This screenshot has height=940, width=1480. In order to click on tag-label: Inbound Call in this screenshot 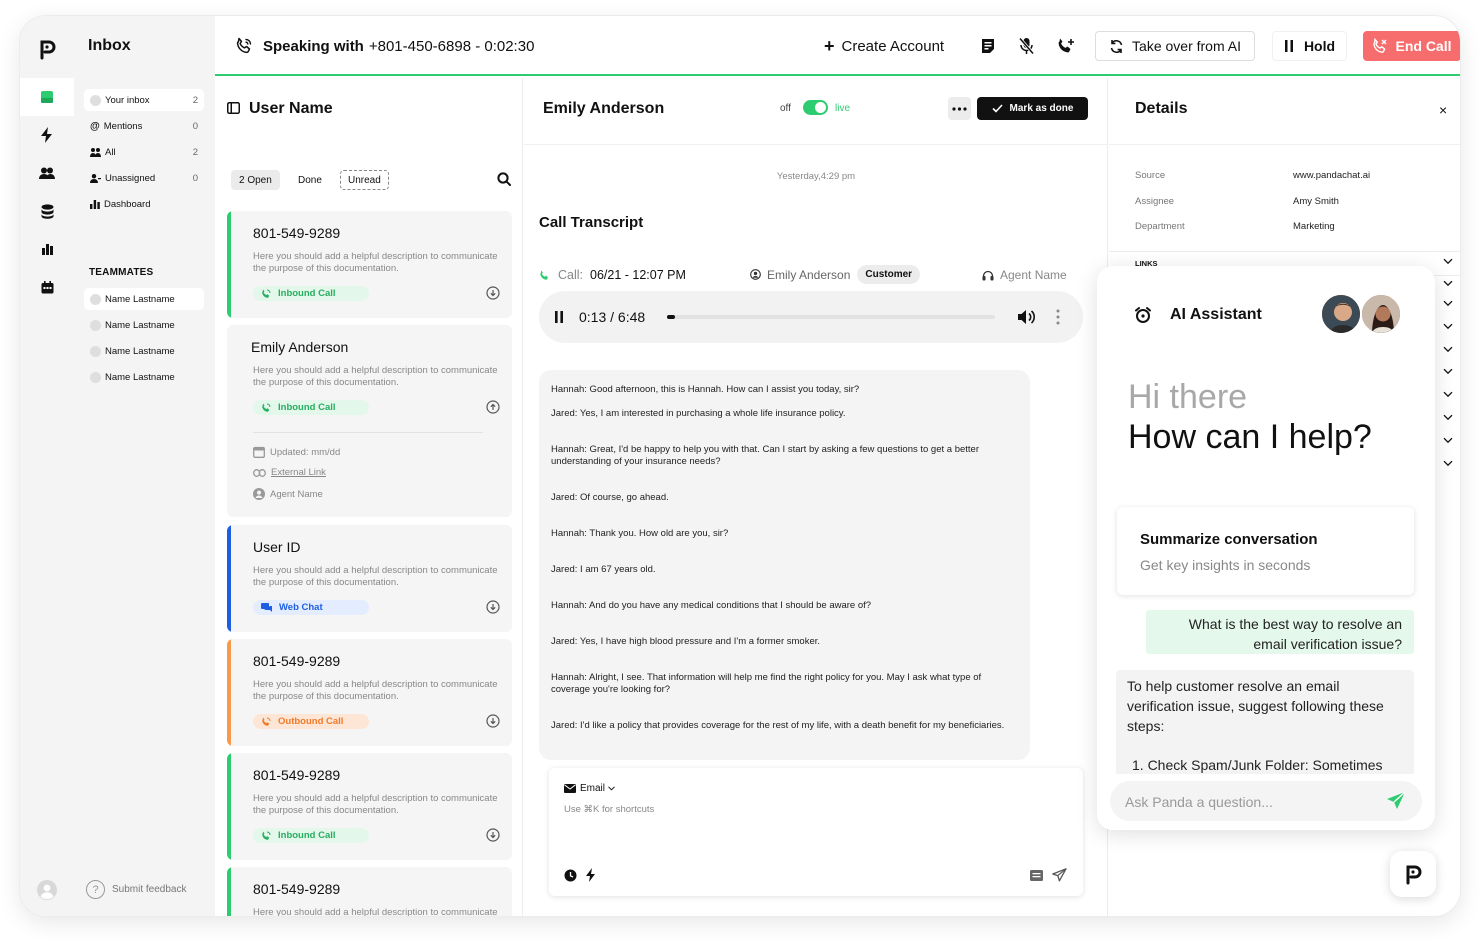, I will do `click(307, 293)`.